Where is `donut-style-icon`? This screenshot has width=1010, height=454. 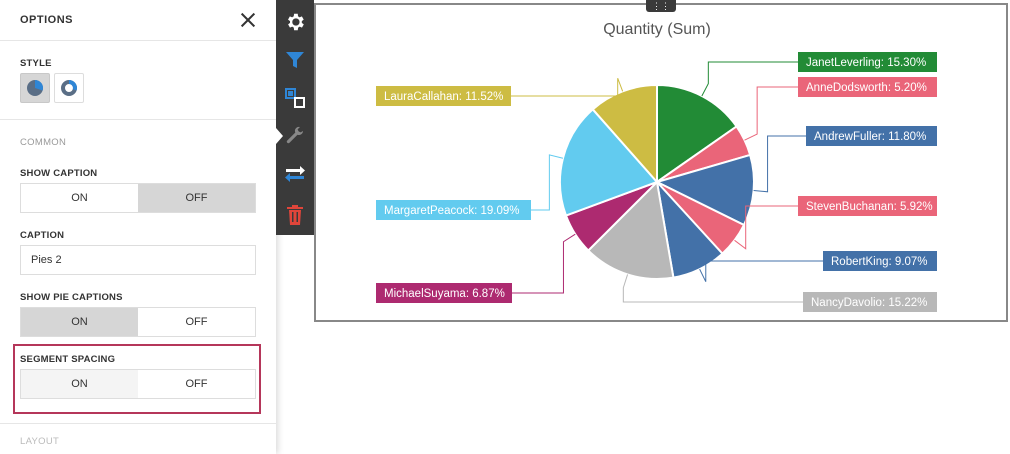
donut-style-icon is located at coordinates (69, 88).